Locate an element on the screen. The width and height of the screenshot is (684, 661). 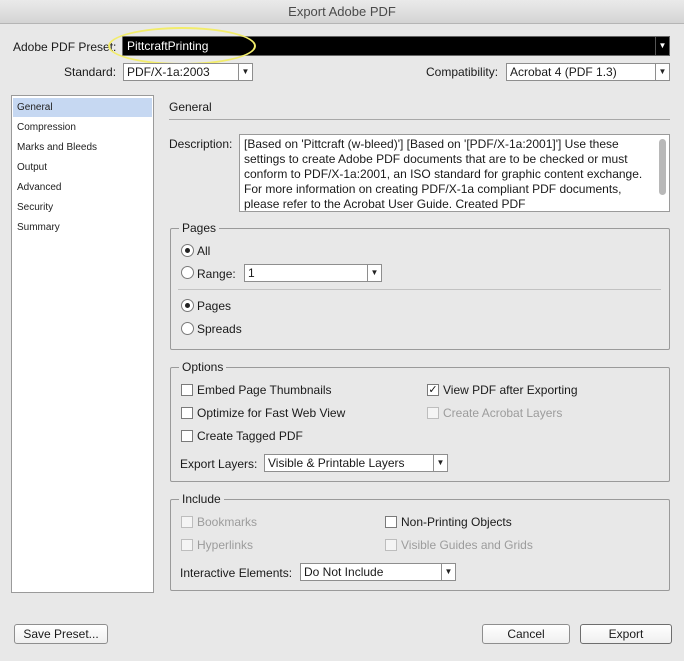
optimize-web-checkbox is located at coordinates (187, 413).